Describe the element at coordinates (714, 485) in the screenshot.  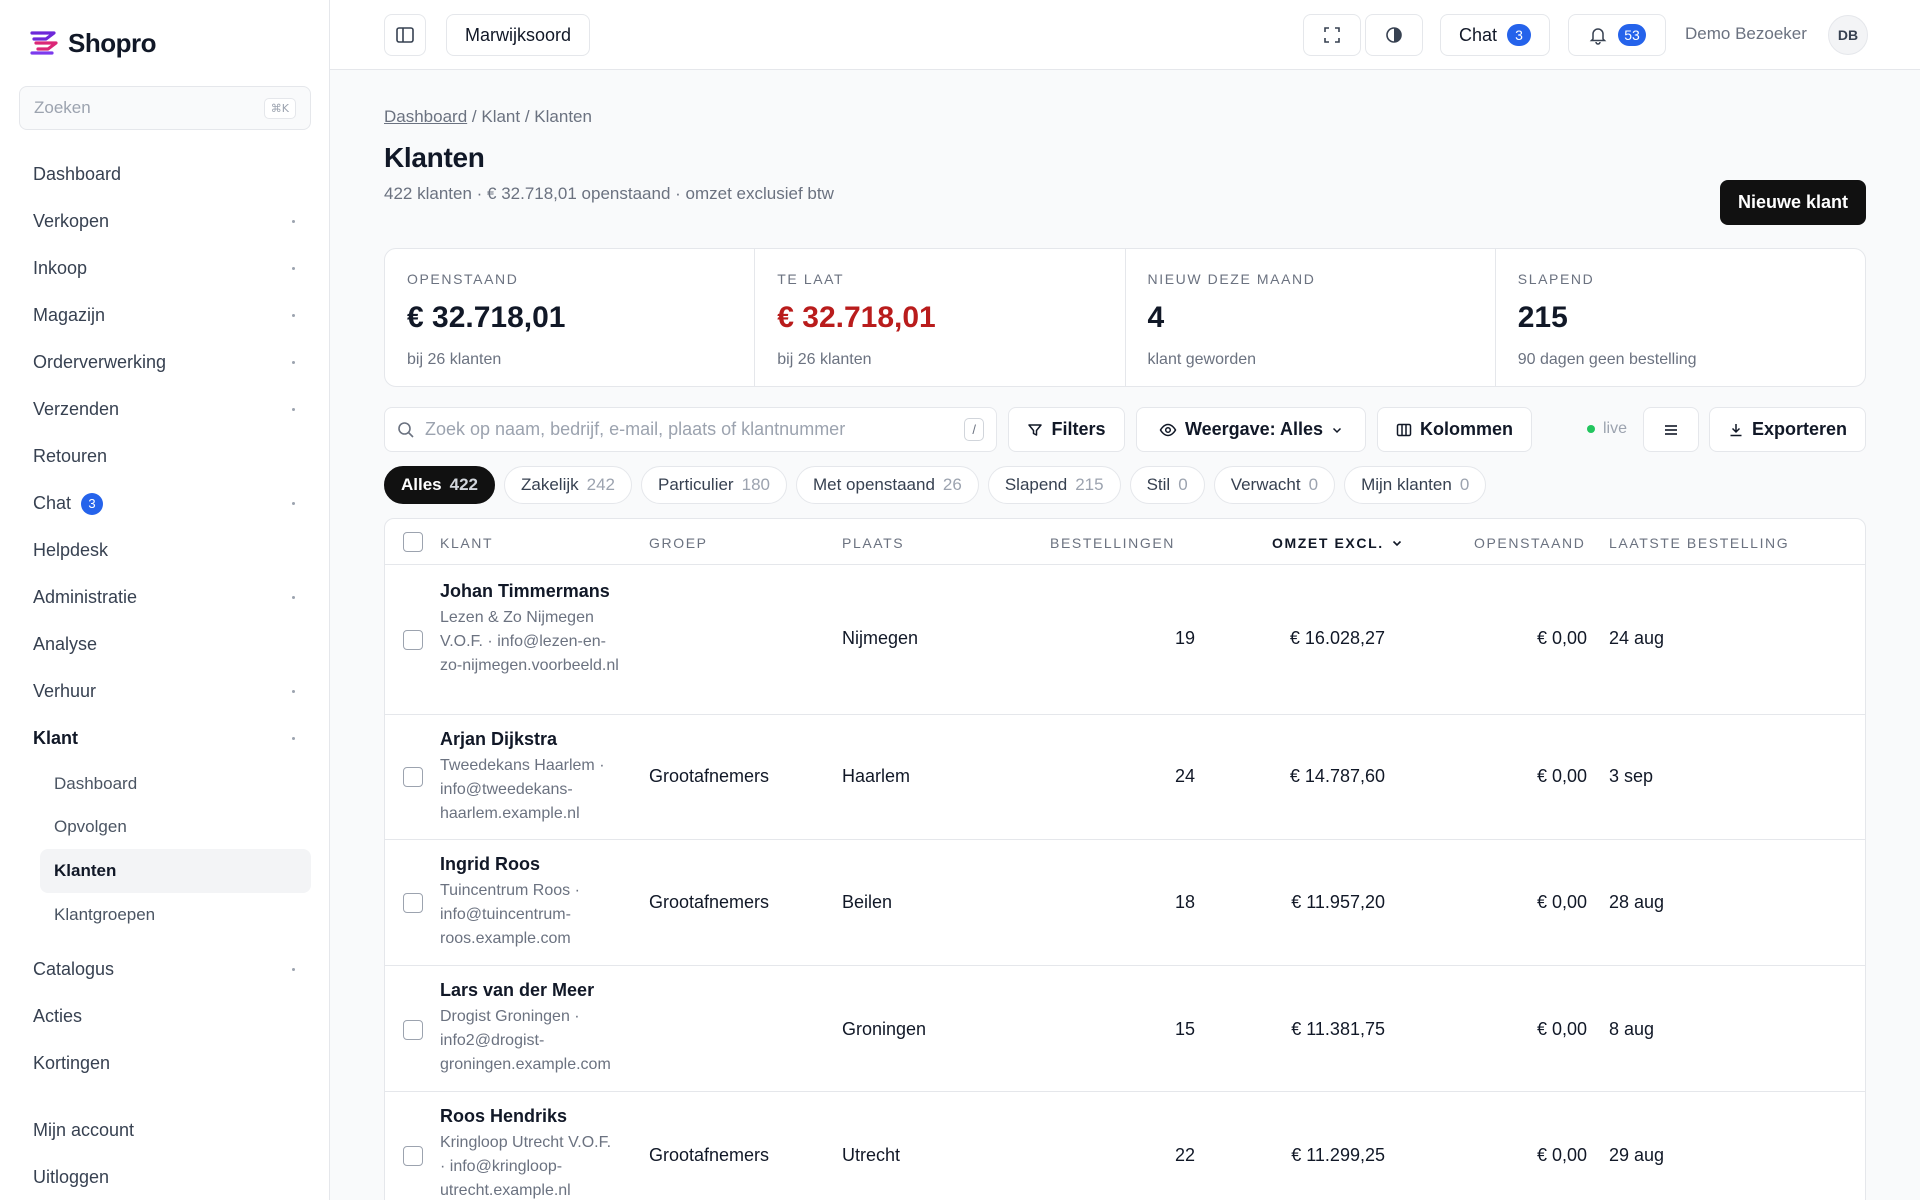
I see `chip-particulier: Particulier 180` at that location.